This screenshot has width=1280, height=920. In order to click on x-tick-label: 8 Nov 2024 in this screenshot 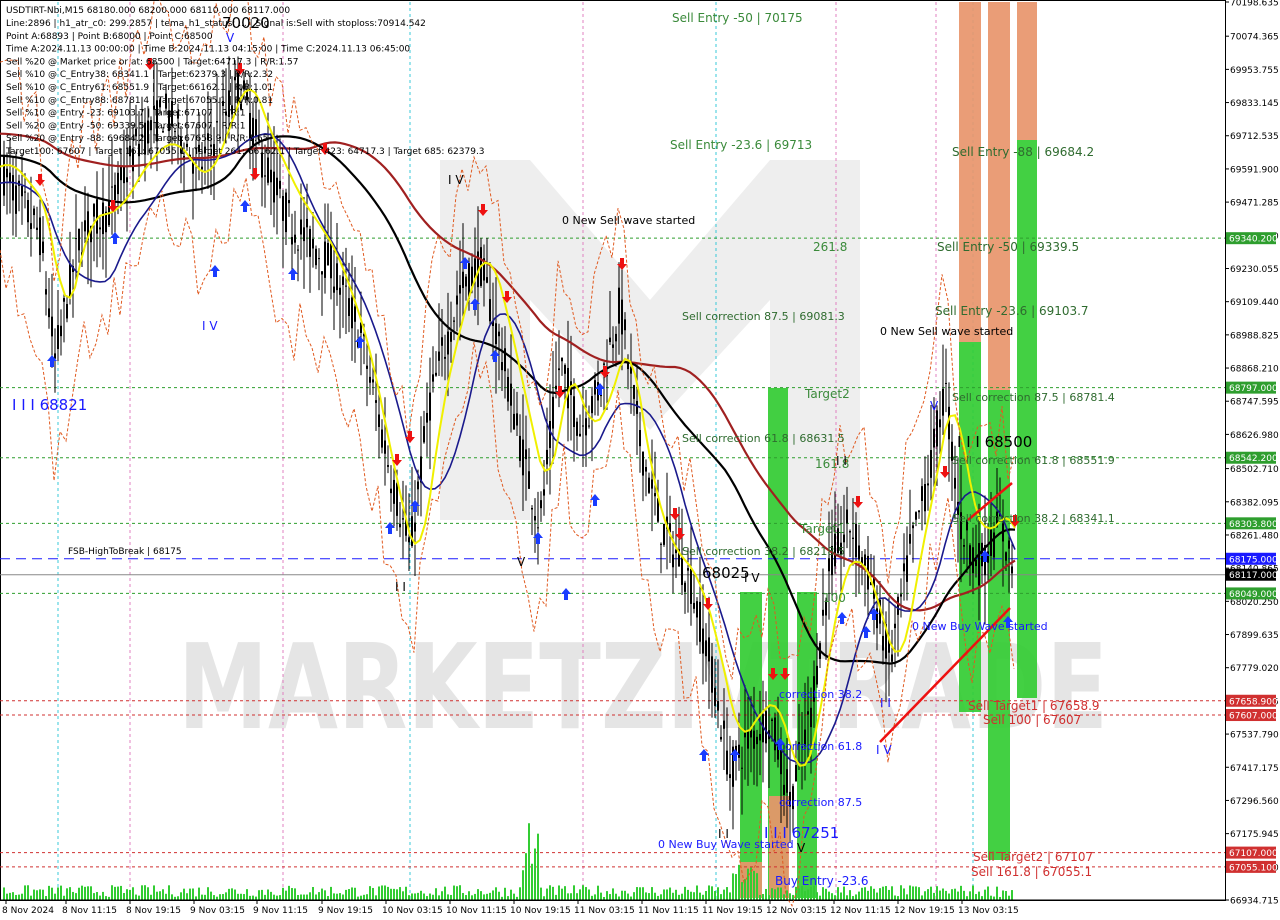, I will do `click(28, 911)`.